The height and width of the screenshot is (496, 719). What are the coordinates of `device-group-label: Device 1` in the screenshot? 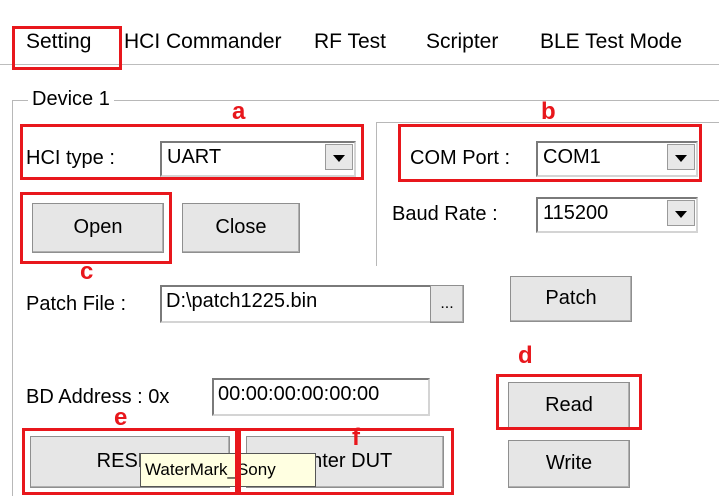 It's located at (71, 99).